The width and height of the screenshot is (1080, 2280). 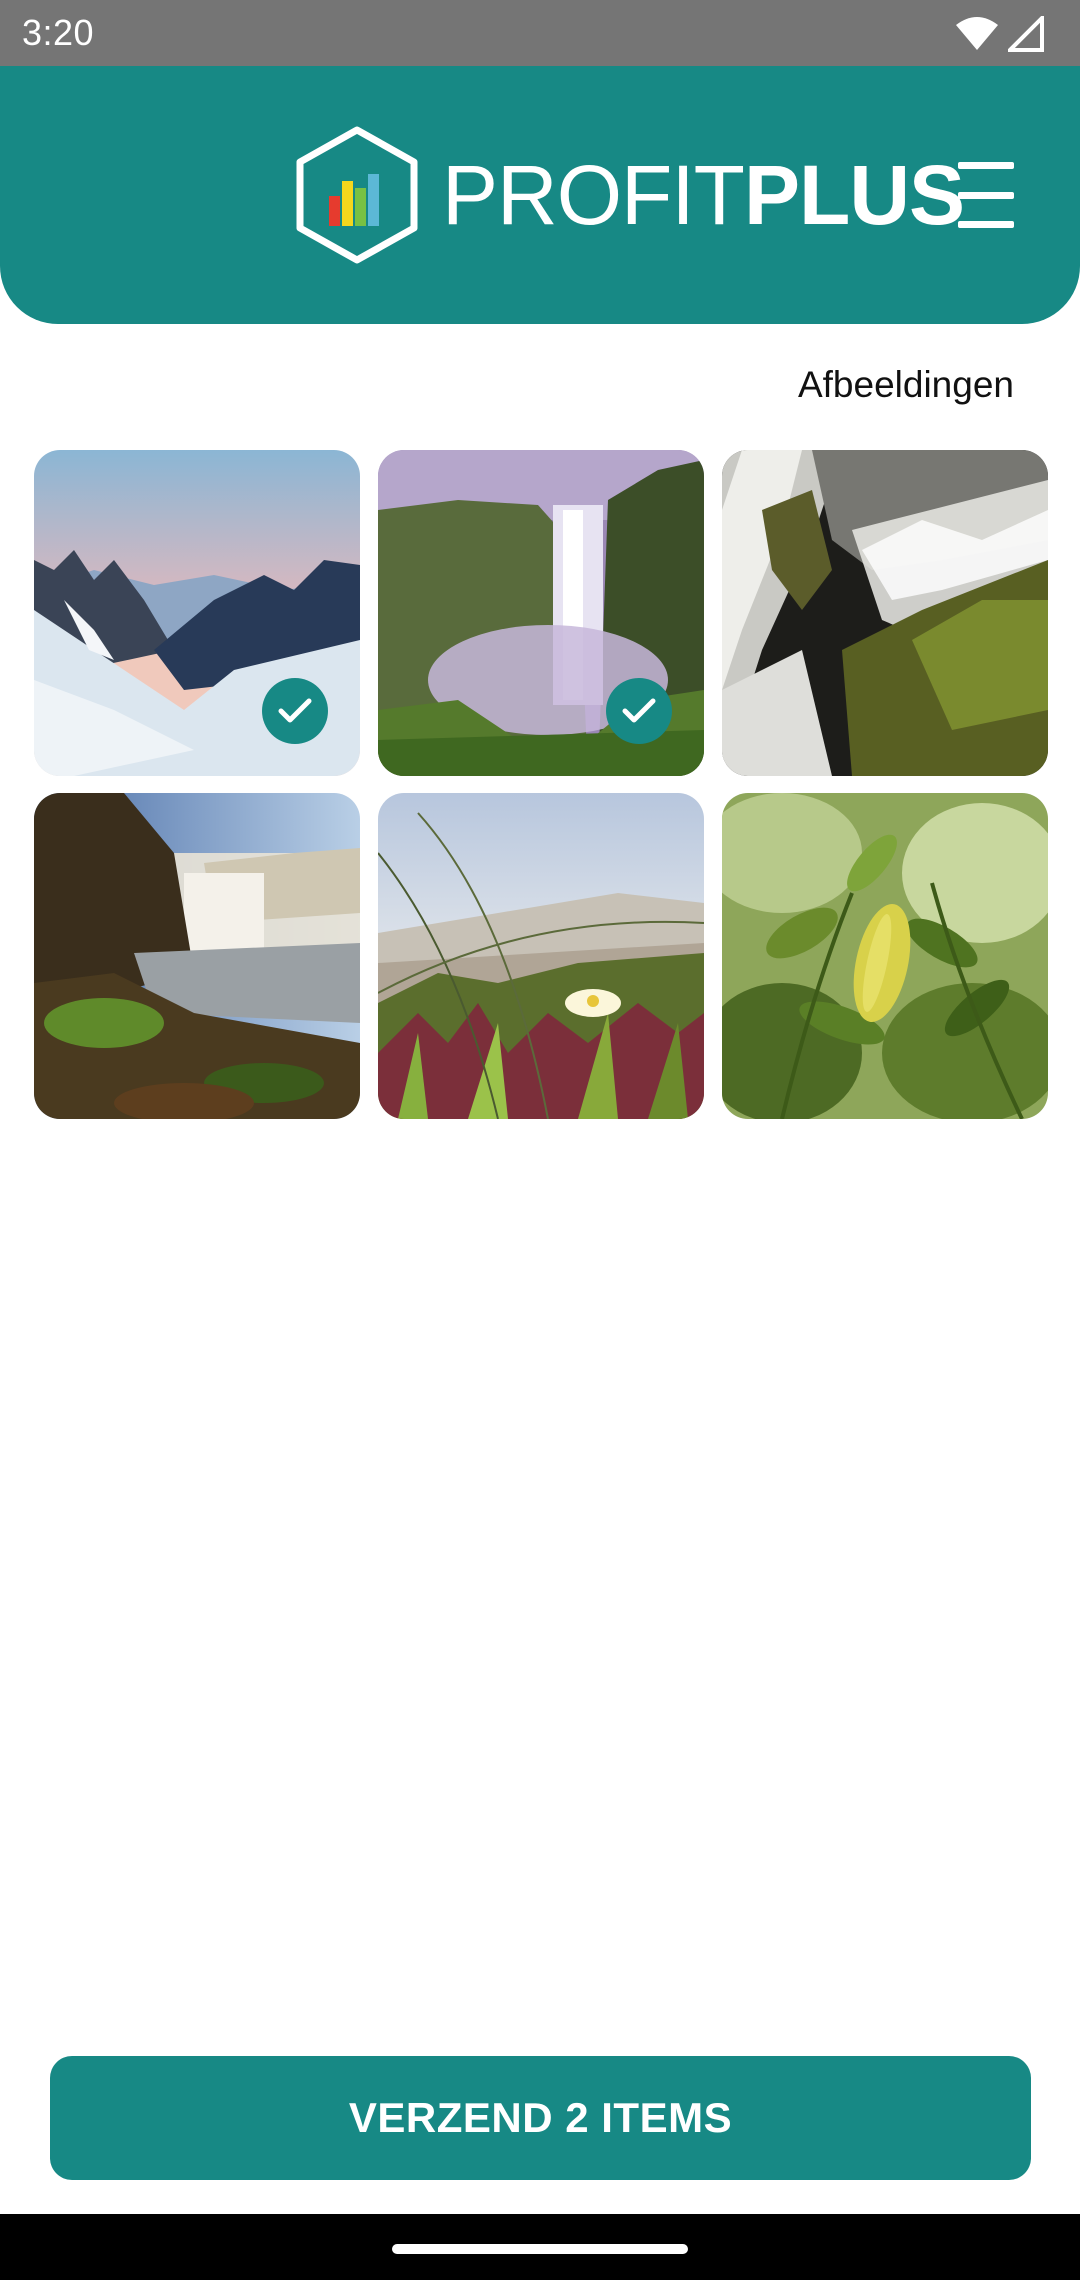 I want to click on image-flower-grass, so click(x=541, y=956).